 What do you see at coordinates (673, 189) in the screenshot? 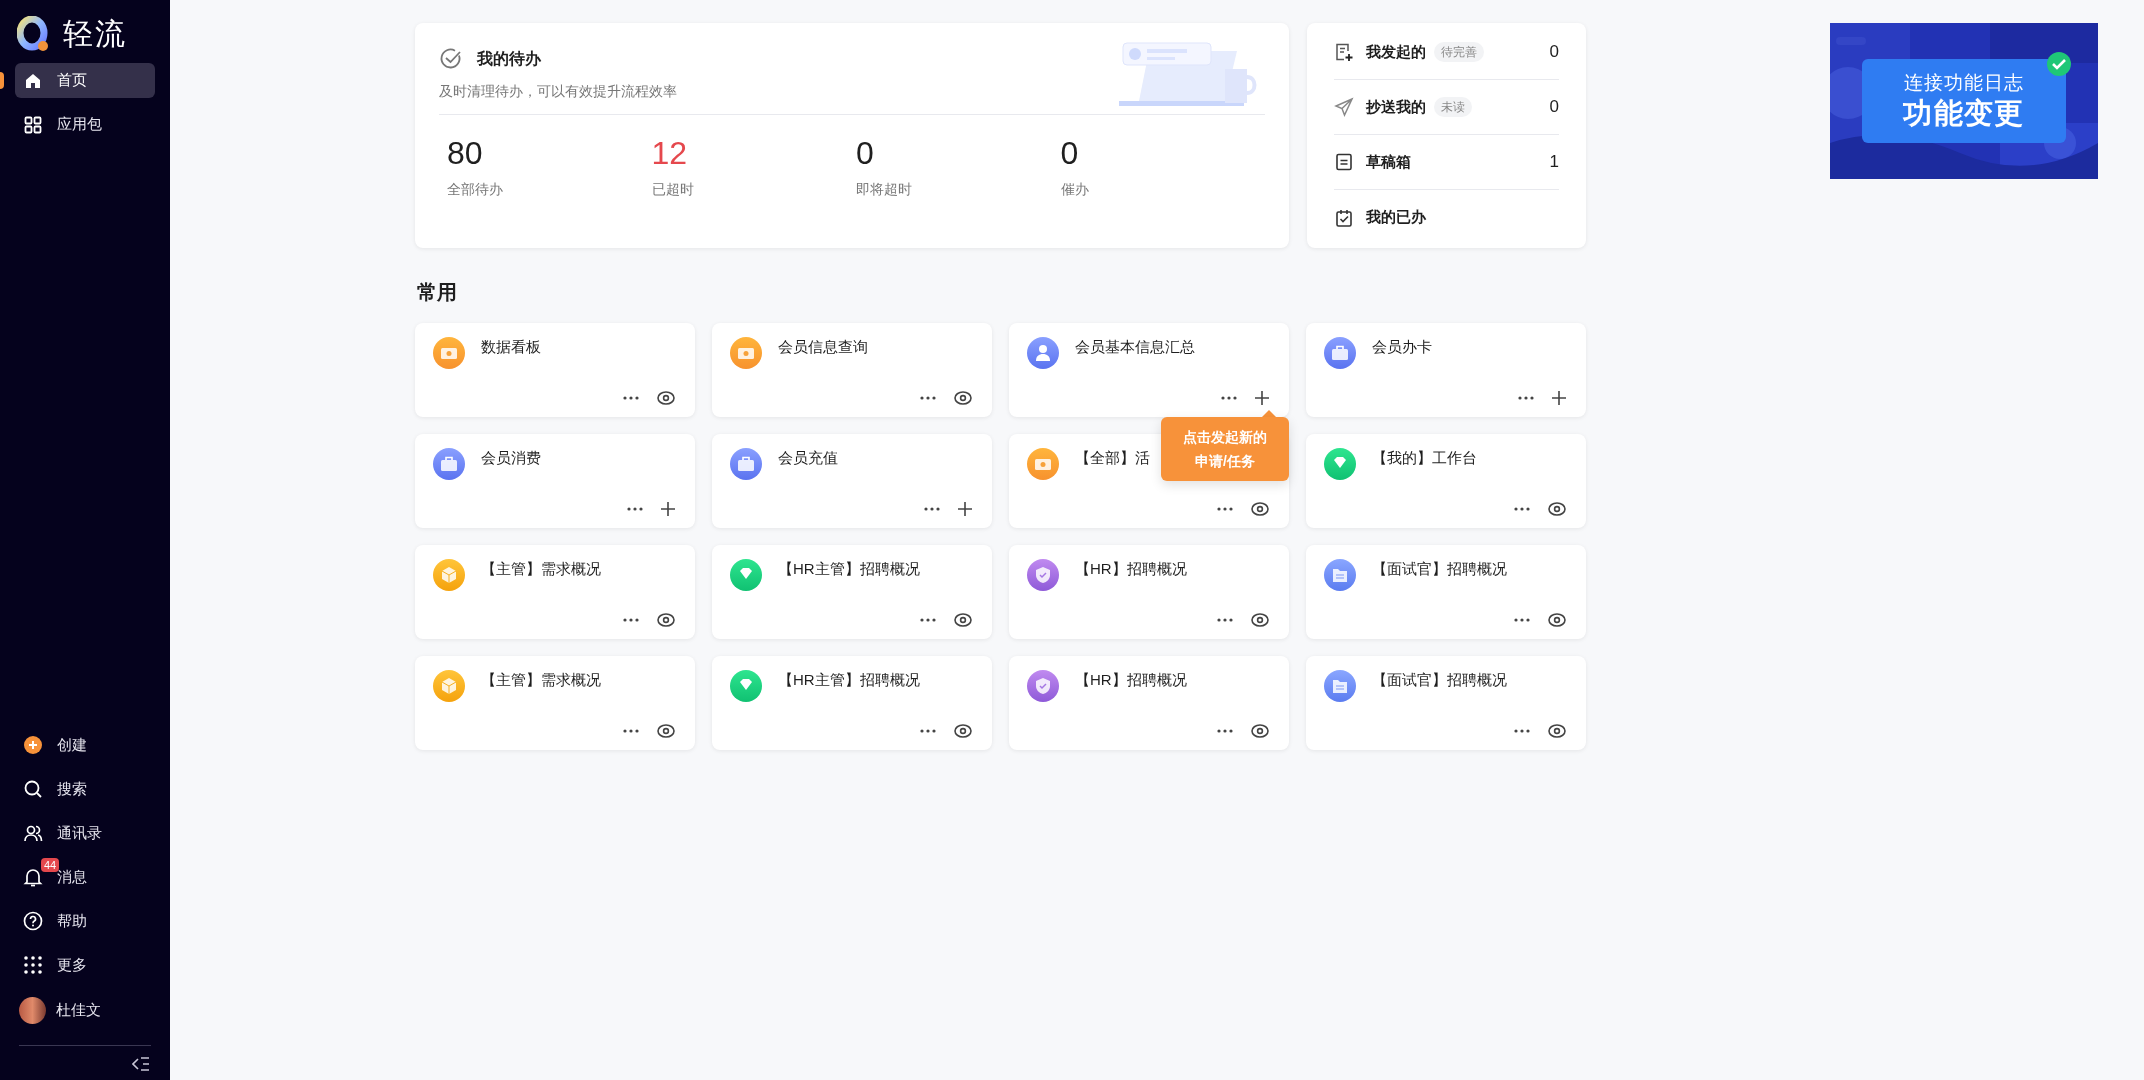
I see `stat-label: 已超时` at bounding box center [673, 189].